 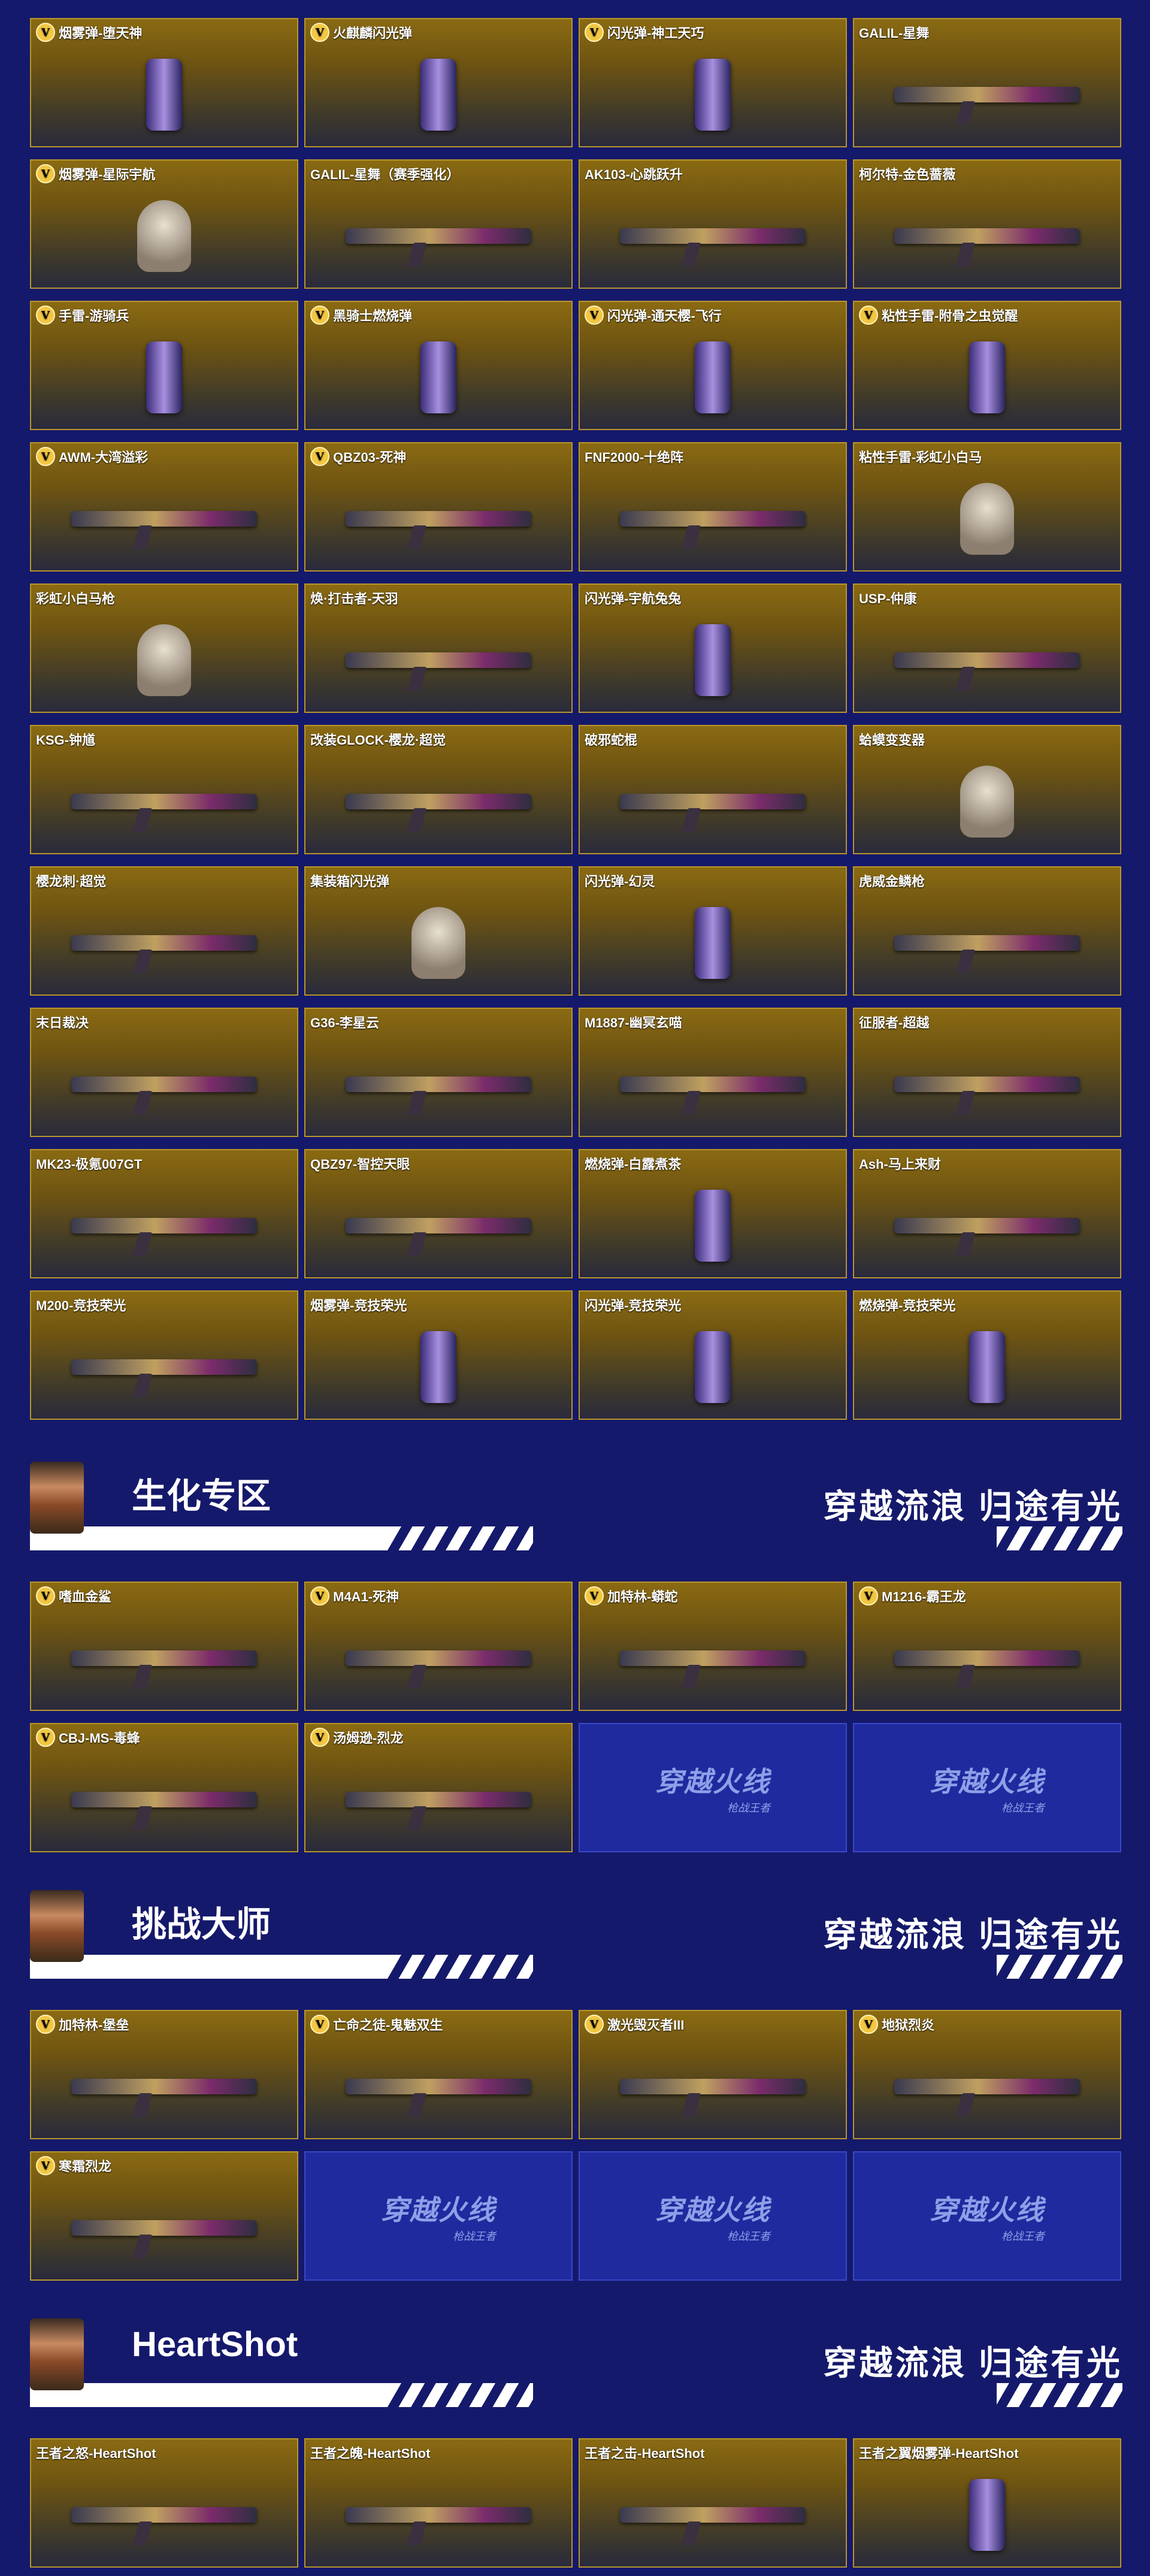 I want to click on item-card: 烟雾弹-竞技荣光, so click(x=438, y=1355).